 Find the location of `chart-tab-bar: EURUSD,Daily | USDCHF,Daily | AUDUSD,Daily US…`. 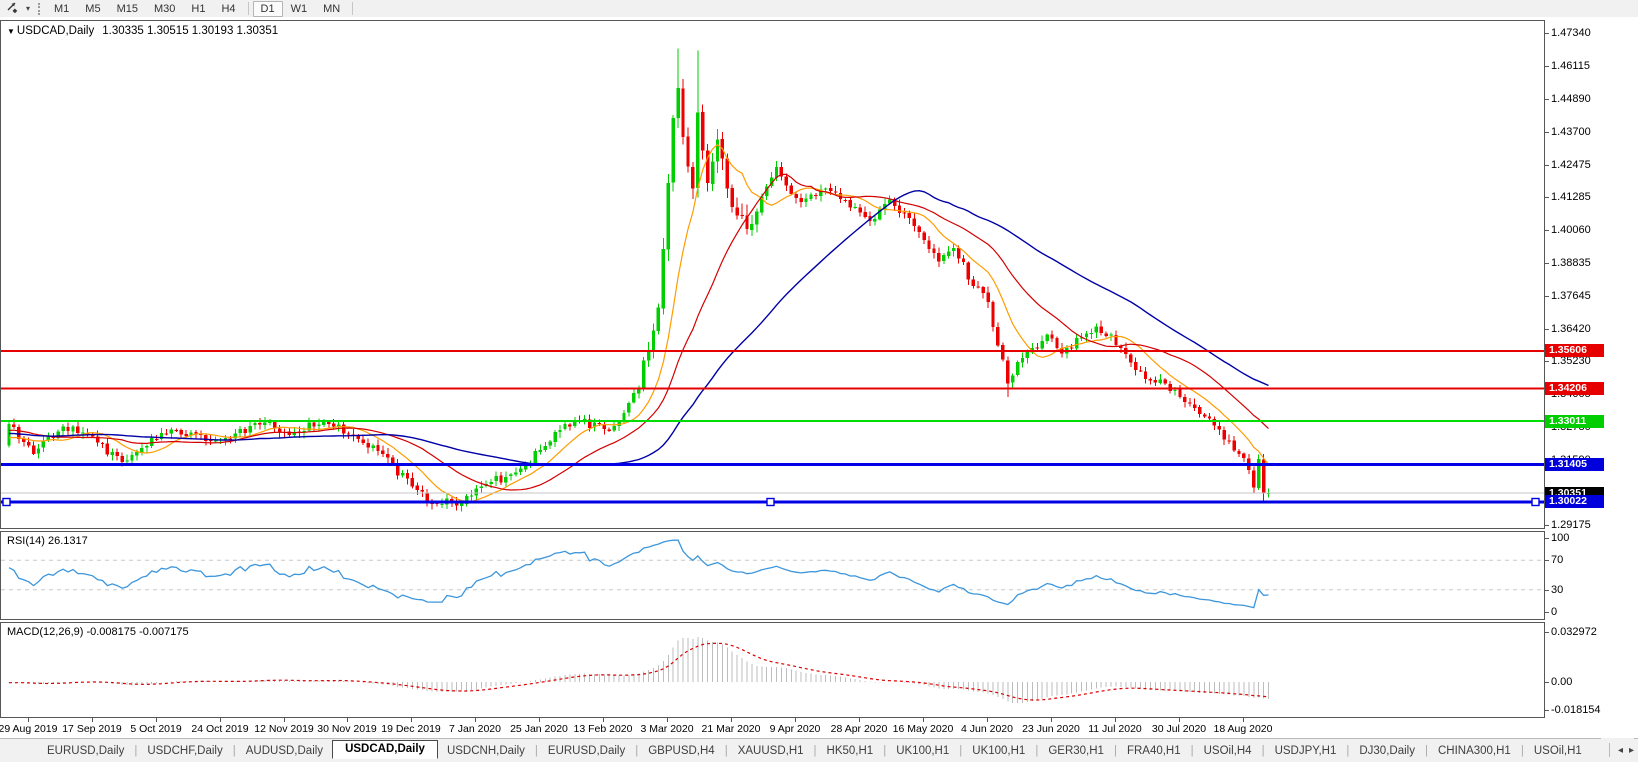

chart-tab-bar: EURUSD,Daily | USDCHF,Daily | AUDUSD,Daily US… is located at coordinates (819, 750).